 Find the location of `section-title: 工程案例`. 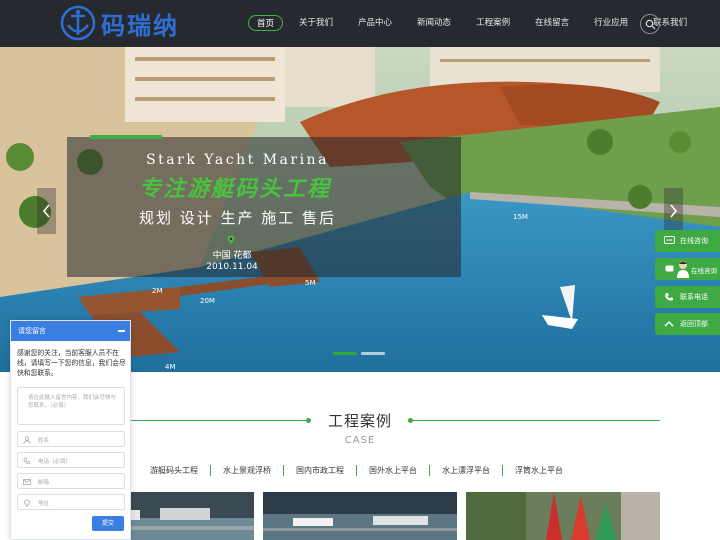

section-title: 工程案例 is located at coordinates (359, 421).